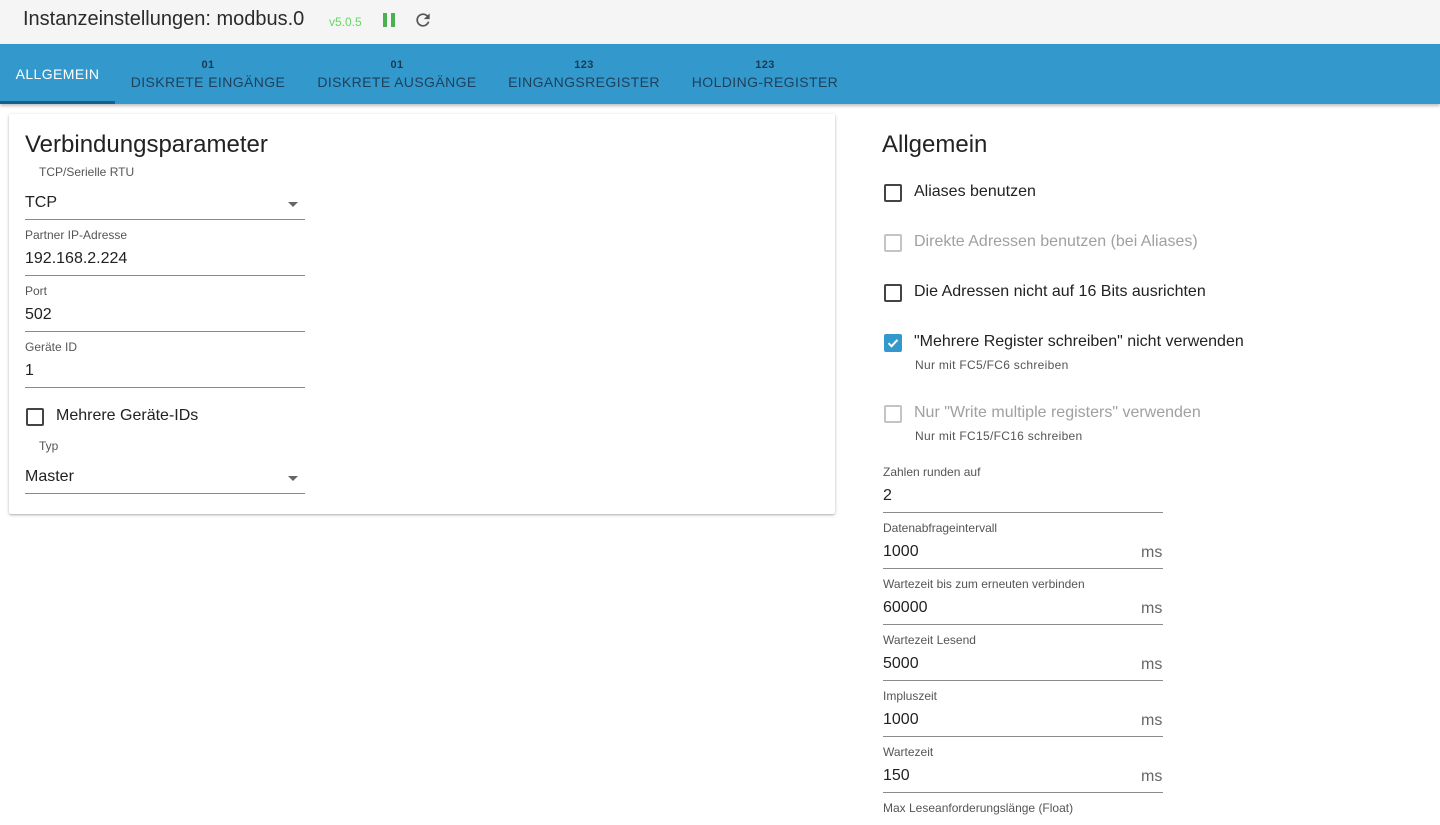  I want to click on no-multi-register-helper: Nur mit FC5/FC6 schreiben, so click(992, 365).